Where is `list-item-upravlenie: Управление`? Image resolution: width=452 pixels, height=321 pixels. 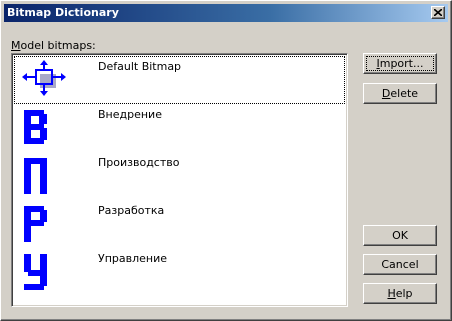 list-item-upravlenie: Управление is located at coordinates (179, 272).